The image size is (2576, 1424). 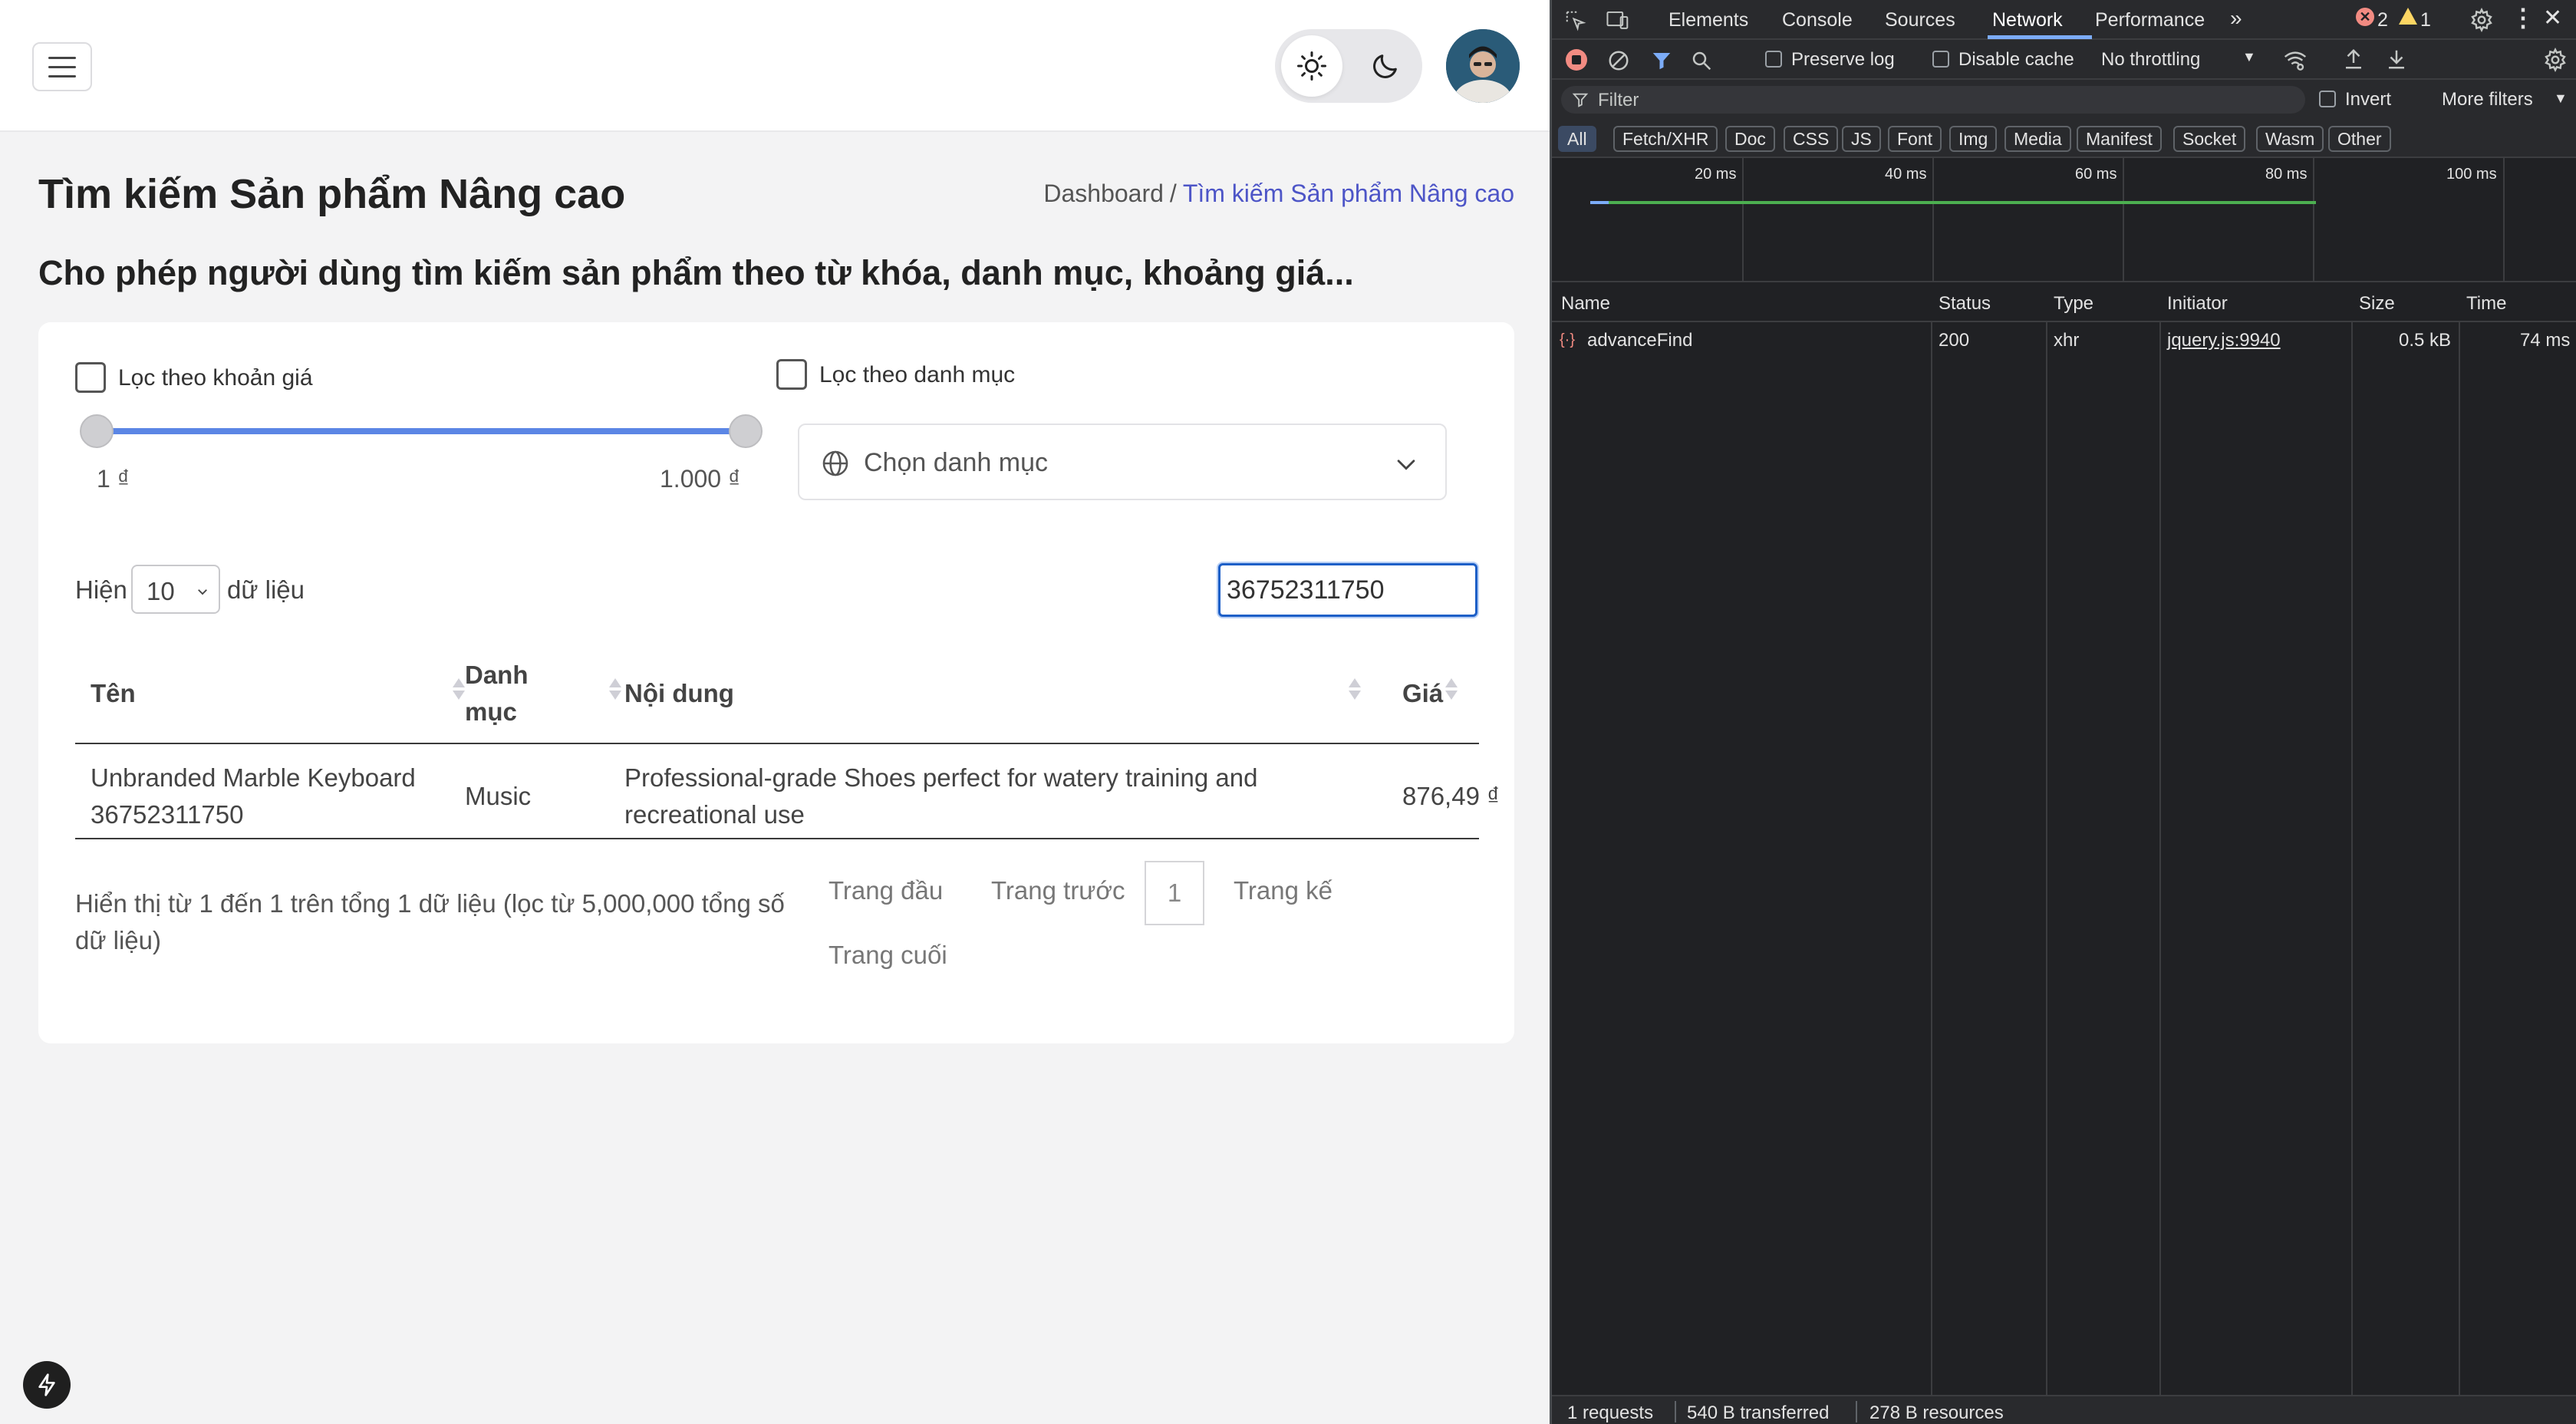 What do you see at coordinates (1618, 21) in the screenshot?
I see `device-toolbar-icon` at bounding box center [1618, 21].